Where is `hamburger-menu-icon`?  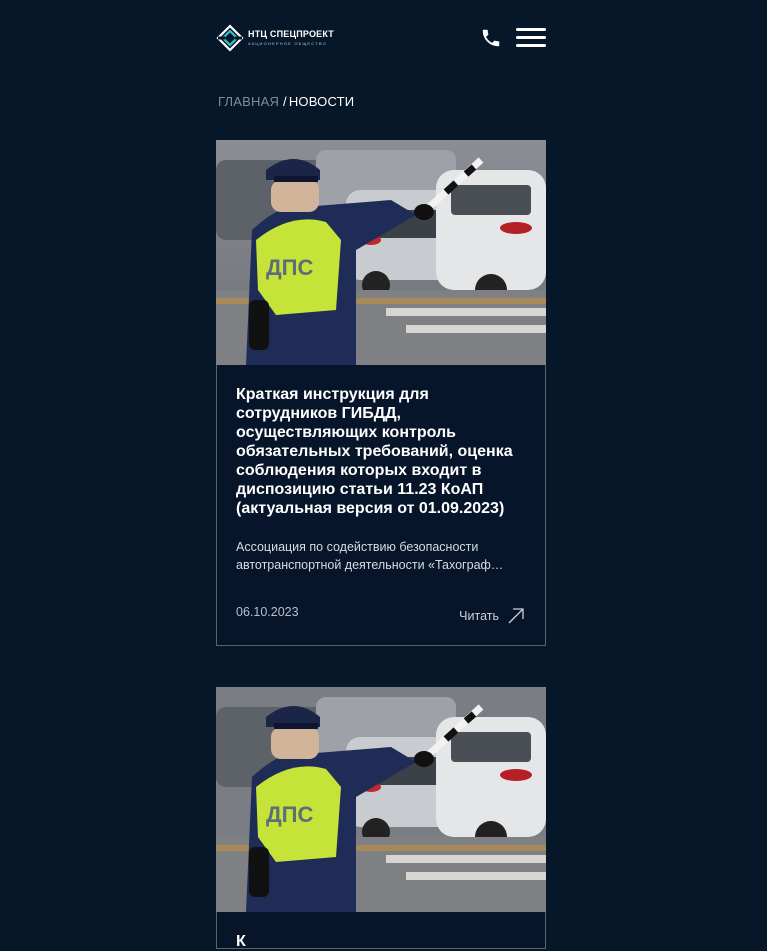
hamburger-menu-icon is located at coordinates (531, 38).